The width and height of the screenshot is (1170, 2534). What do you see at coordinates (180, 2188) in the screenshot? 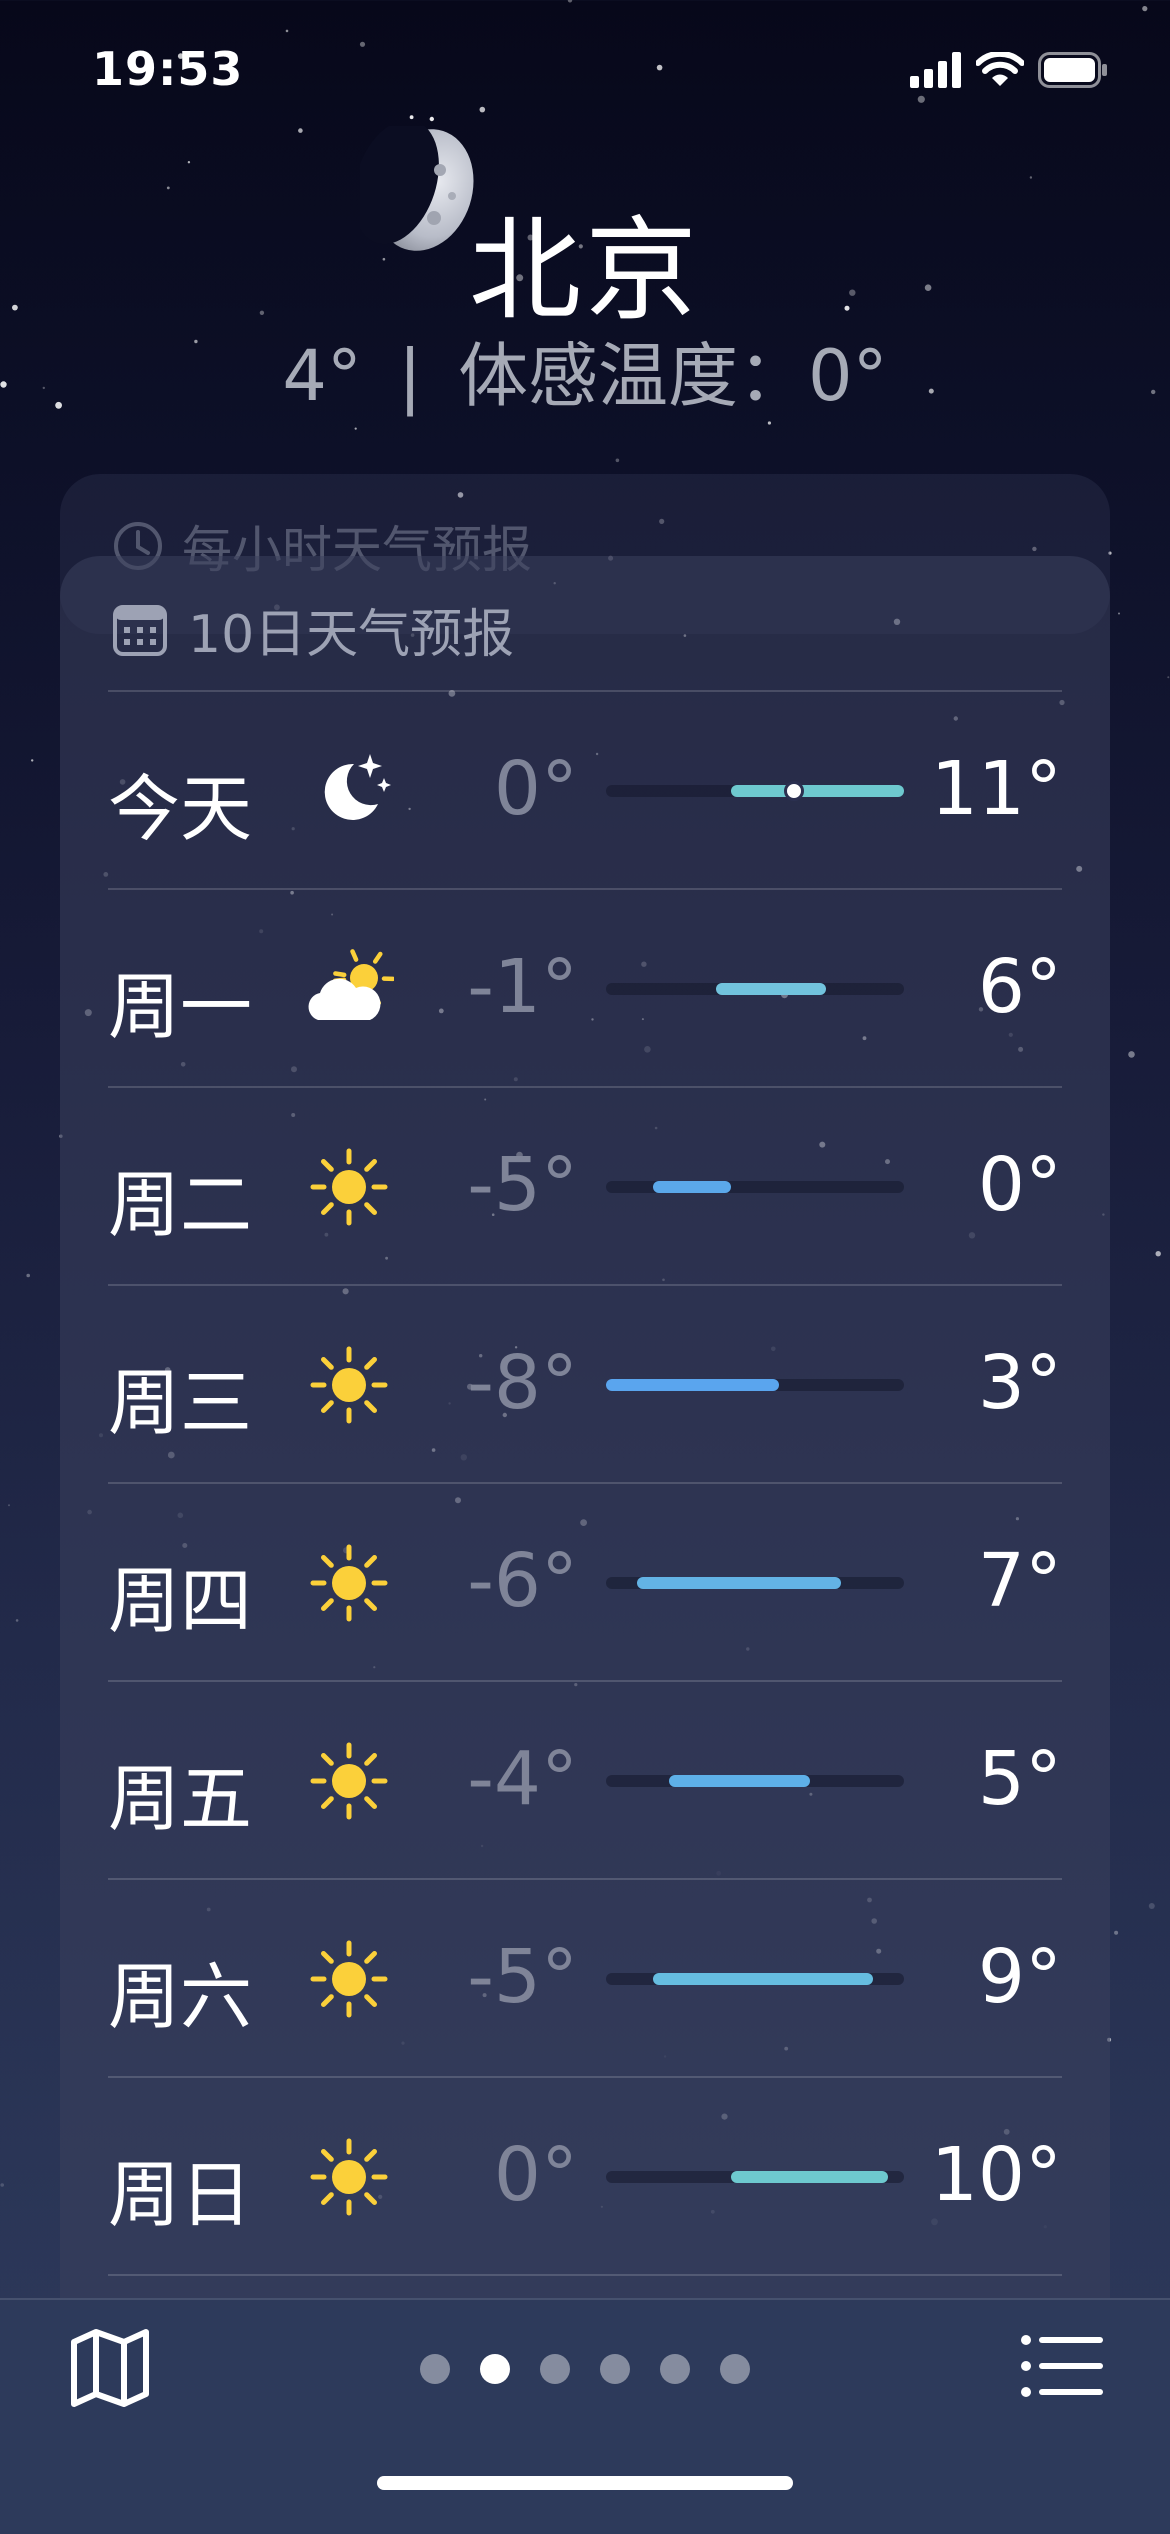
I see `day-label: 周日` at bounding box center [180, 2188].